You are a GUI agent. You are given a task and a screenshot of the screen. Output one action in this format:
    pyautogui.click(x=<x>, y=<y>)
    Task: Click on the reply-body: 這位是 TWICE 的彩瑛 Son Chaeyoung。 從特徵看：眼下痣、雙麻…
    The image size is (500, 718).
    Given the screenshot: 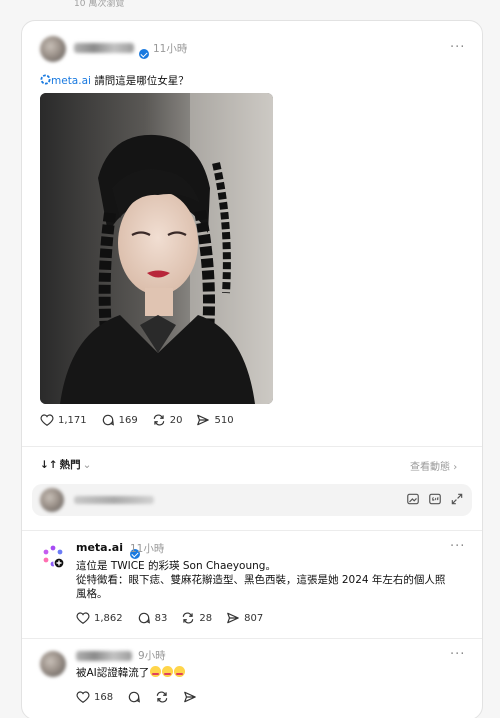 What is the action you would take?
    pyautogui.click(x=273, y=580)
    